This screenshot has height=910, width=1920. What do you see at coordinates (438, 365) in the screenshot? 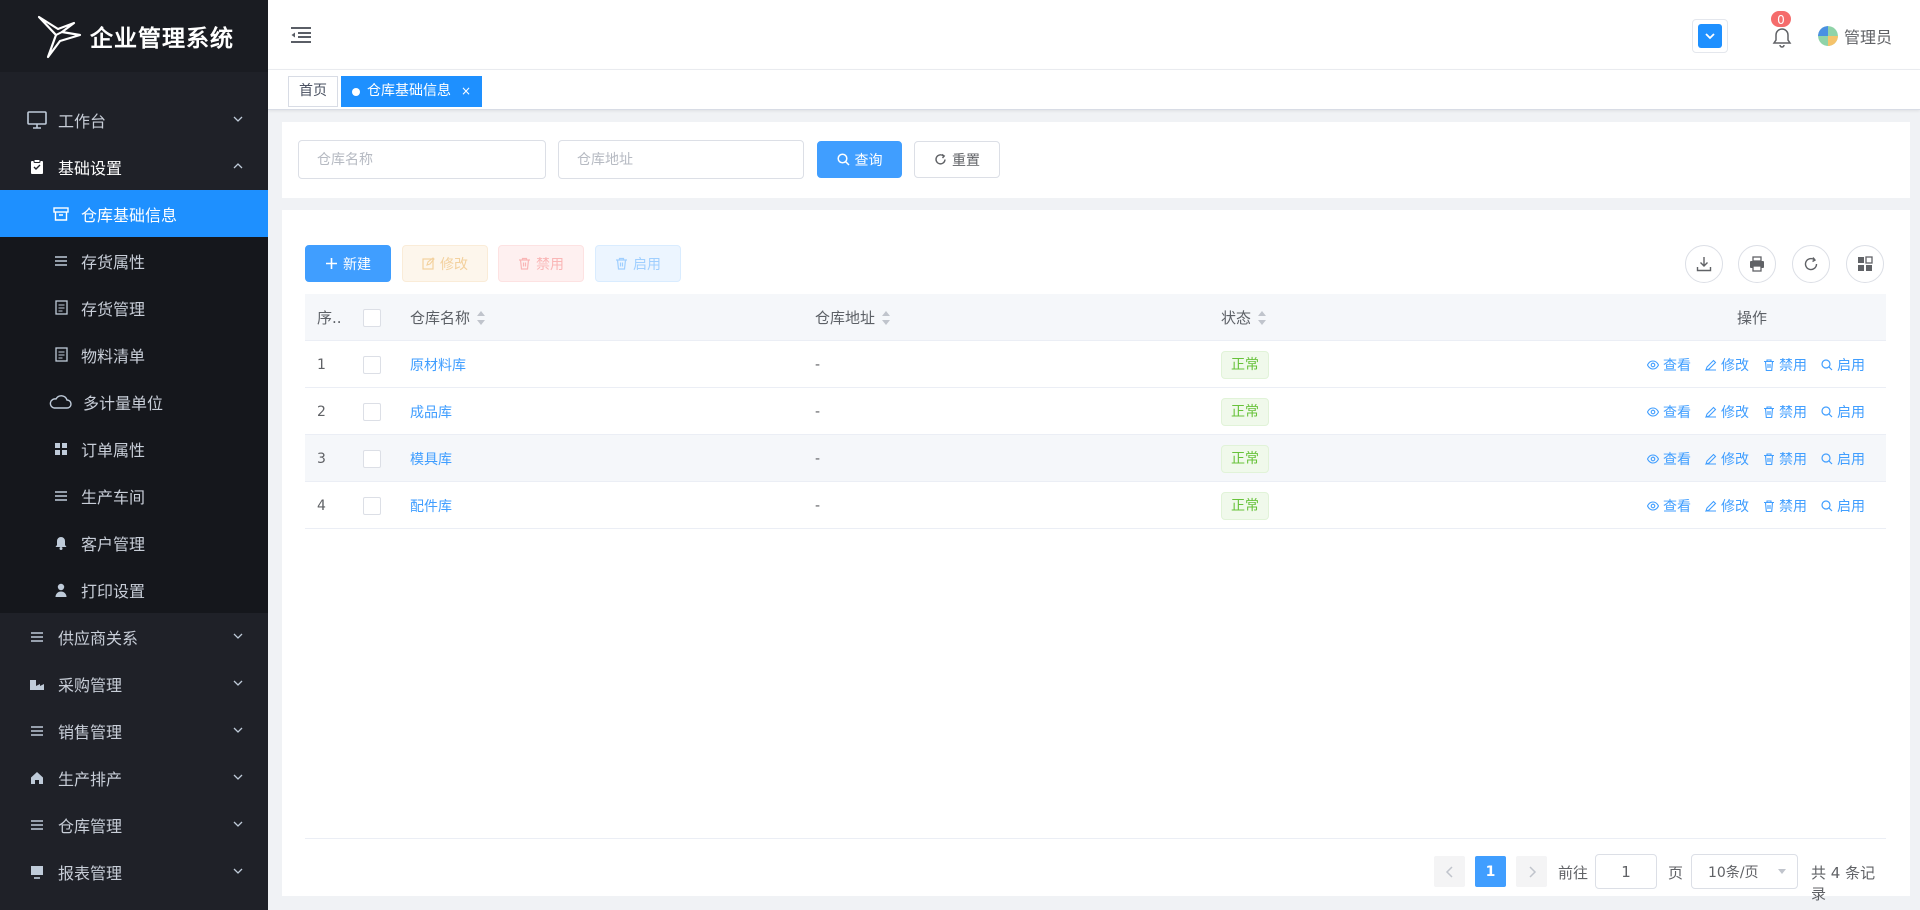
I see `cell-name-link: 原材料库` at bounding box center [438, 365].